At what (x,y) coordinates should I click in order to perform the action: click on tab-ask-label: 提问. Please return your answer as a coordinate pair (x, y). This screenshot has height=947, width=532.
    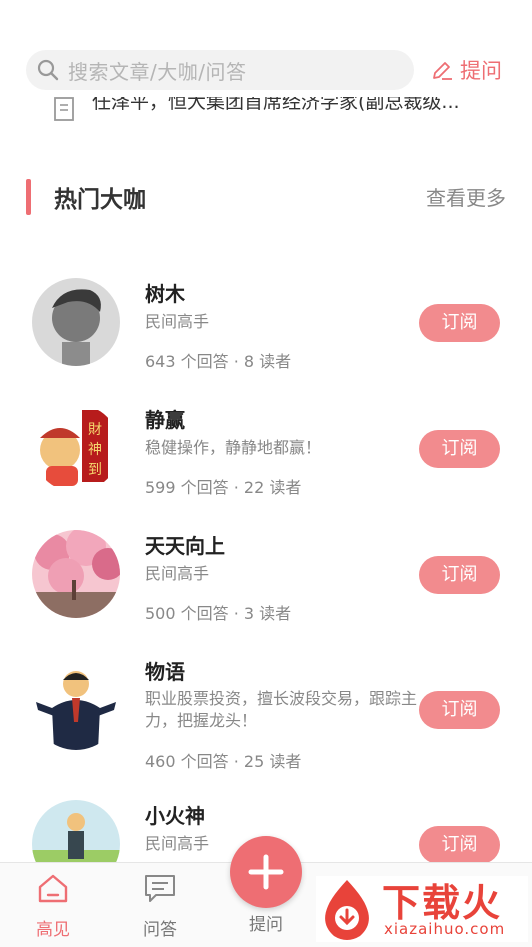
    Looking at the image, I should click on (266, 925).